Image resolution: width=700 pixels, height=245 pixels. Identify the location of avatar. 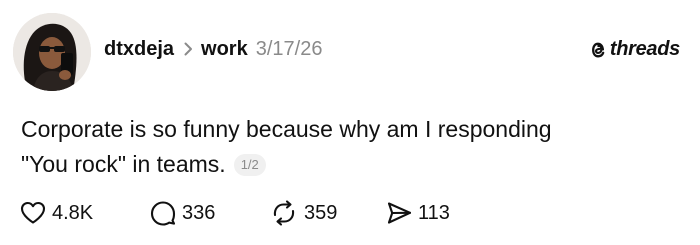
(52, 52).